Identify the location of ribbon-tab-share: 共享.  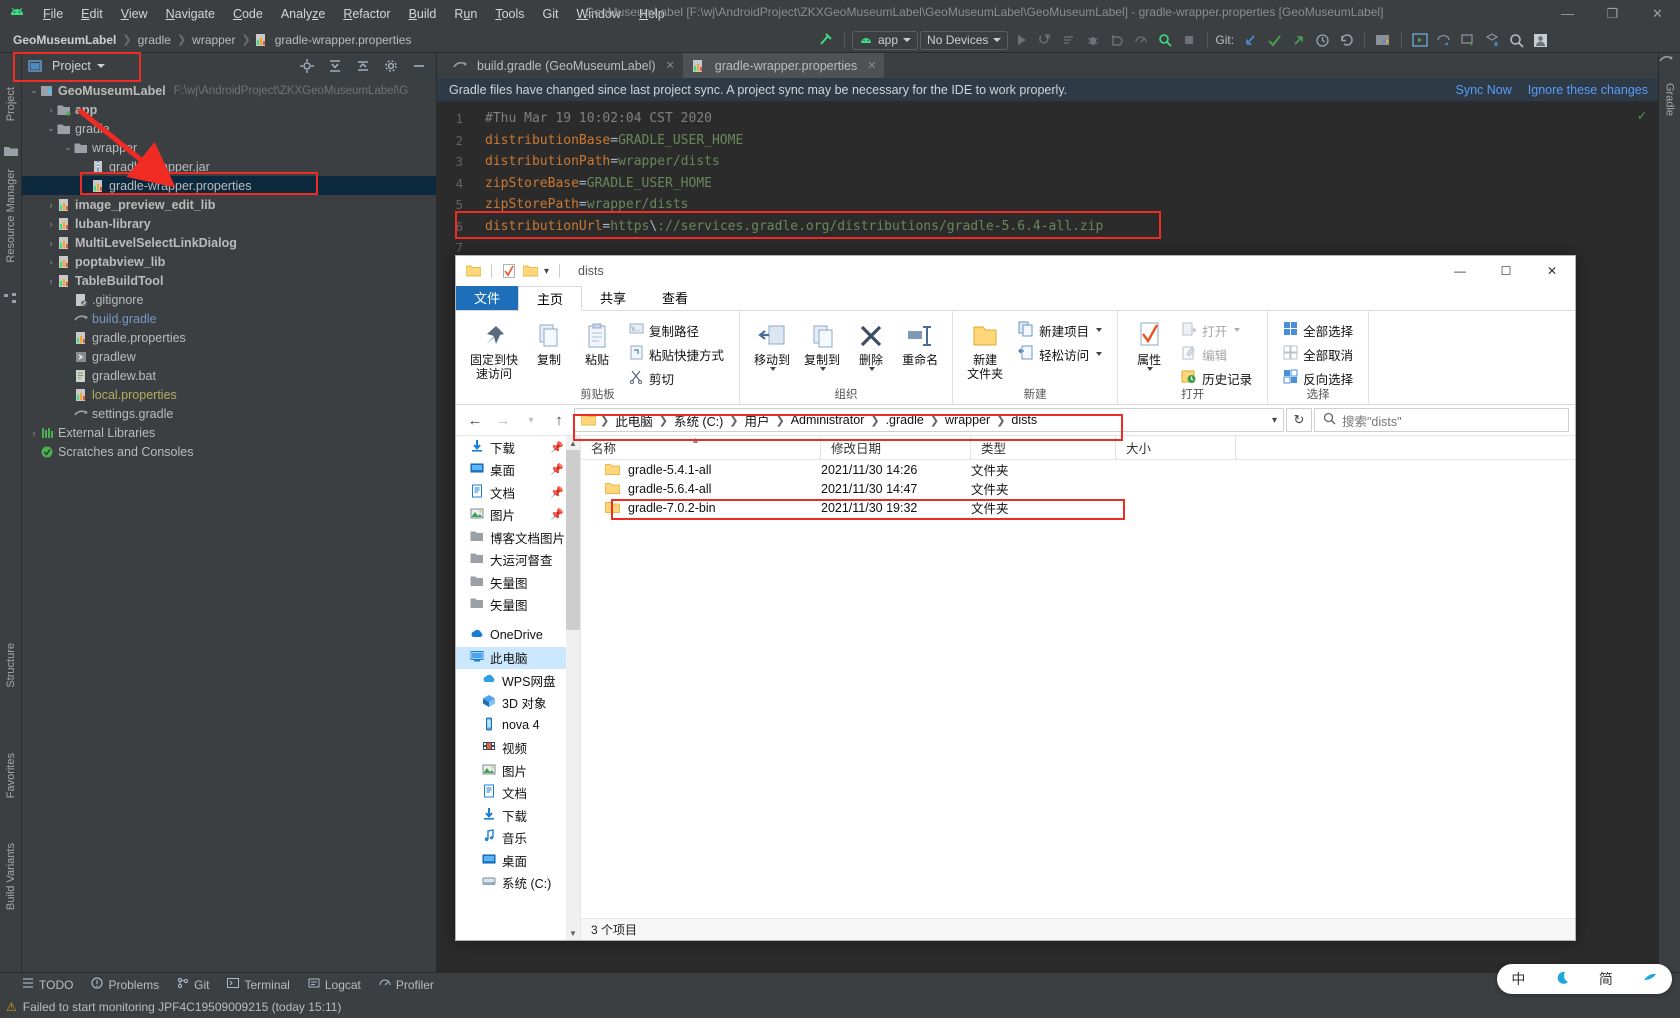
(613, 297).